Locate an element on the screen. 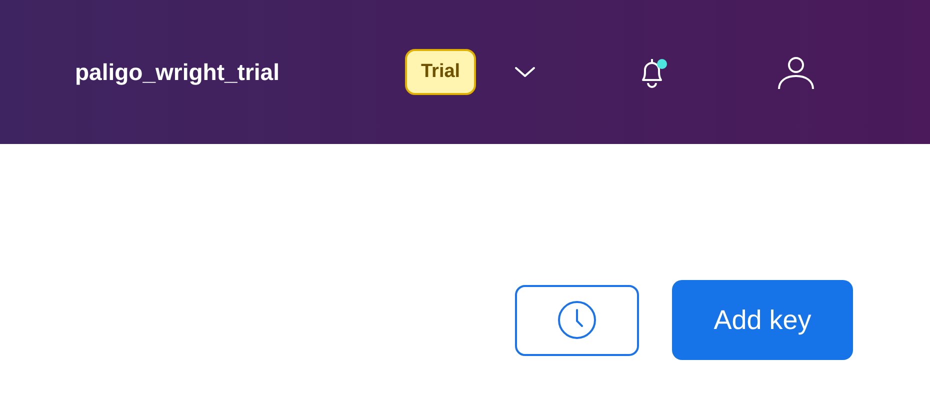 This screenshot has width=930, height=402. add-key-button: Add key is located at coordinates (762, 320).